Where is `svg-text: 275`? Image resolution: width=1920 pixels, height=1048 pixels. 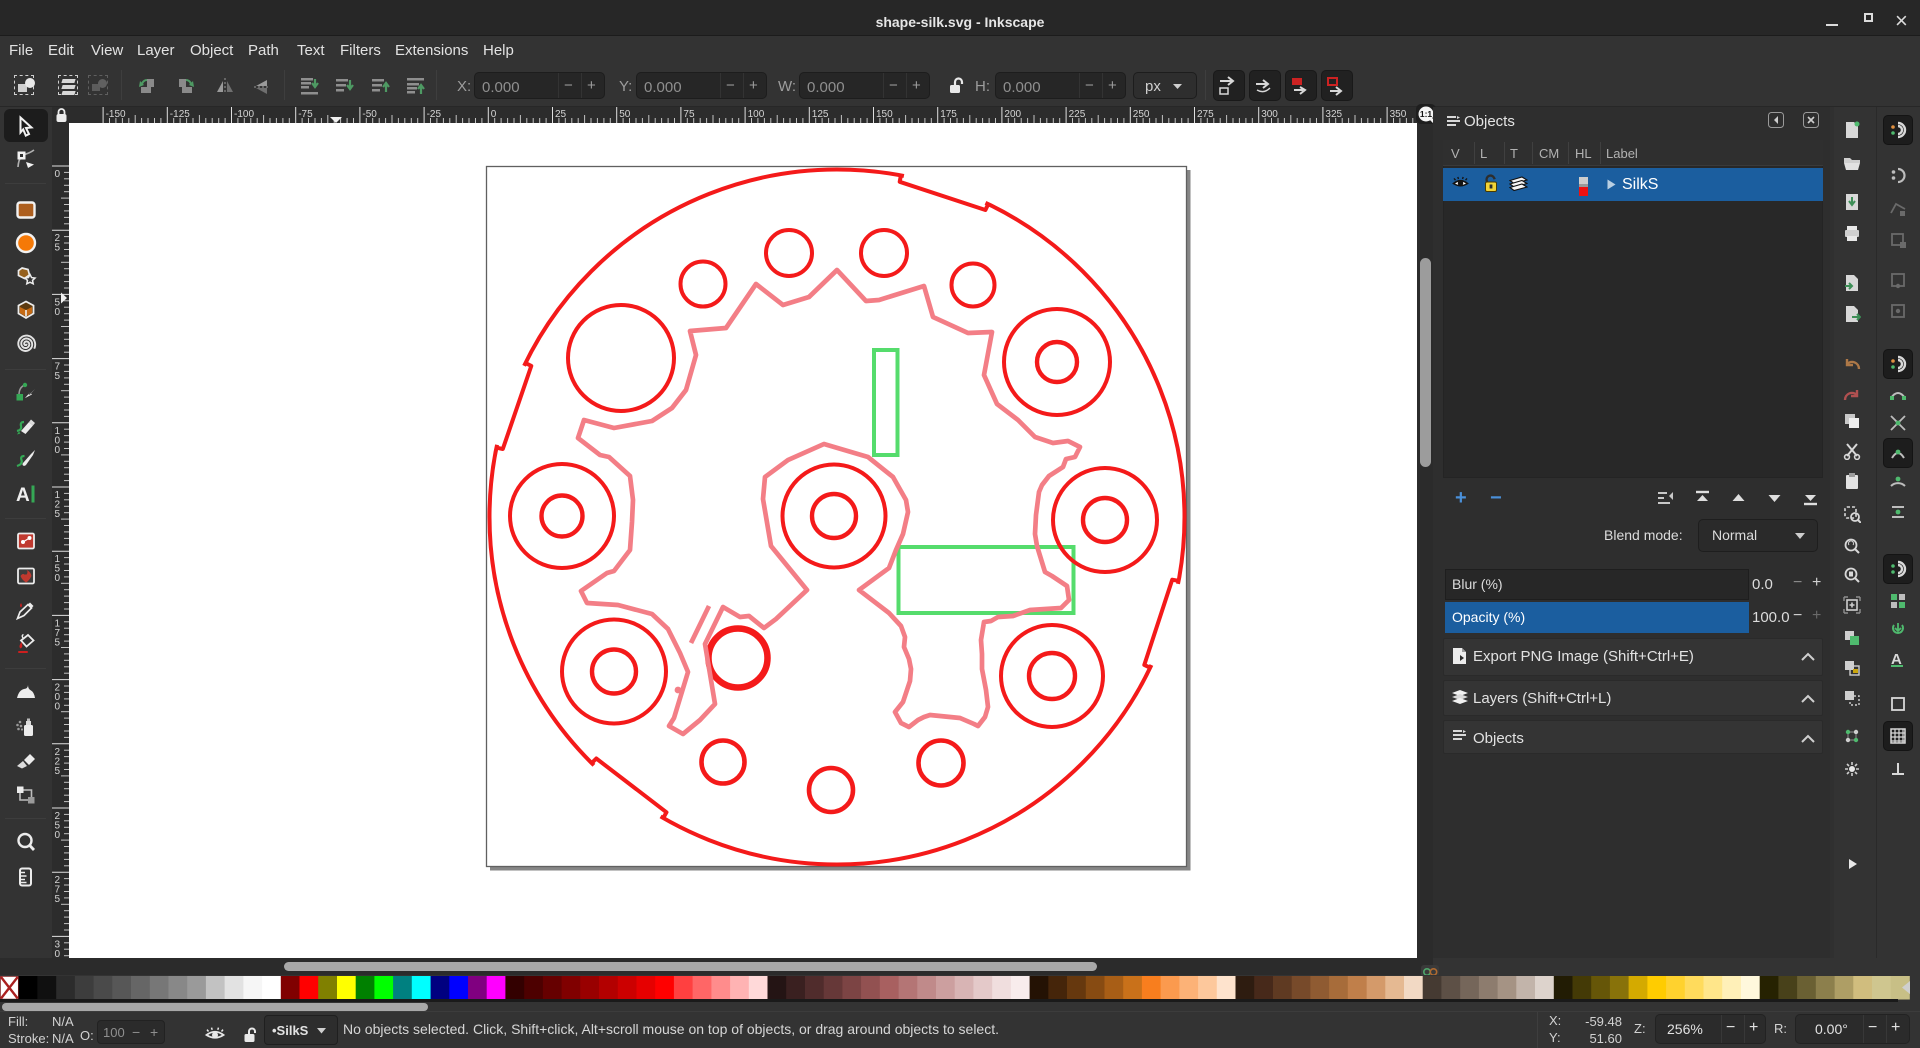
svg-text: 275 is located at coordinates (1205, 114).